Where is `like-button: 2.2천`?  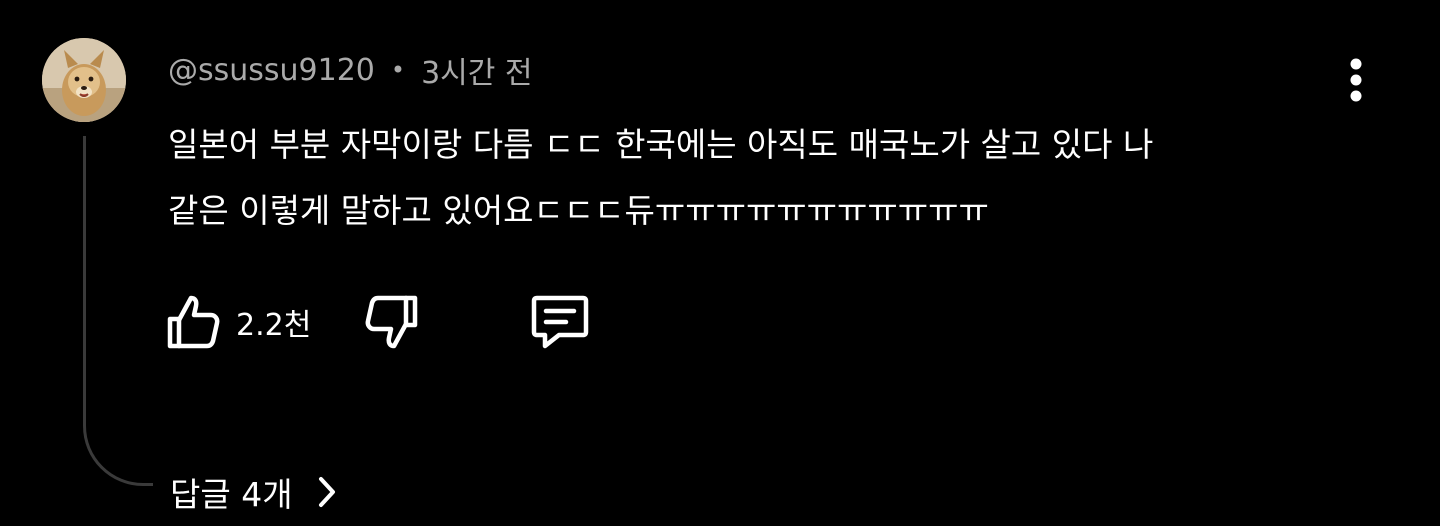 like-button: 2.2천 is located at coordinates (237, 322).